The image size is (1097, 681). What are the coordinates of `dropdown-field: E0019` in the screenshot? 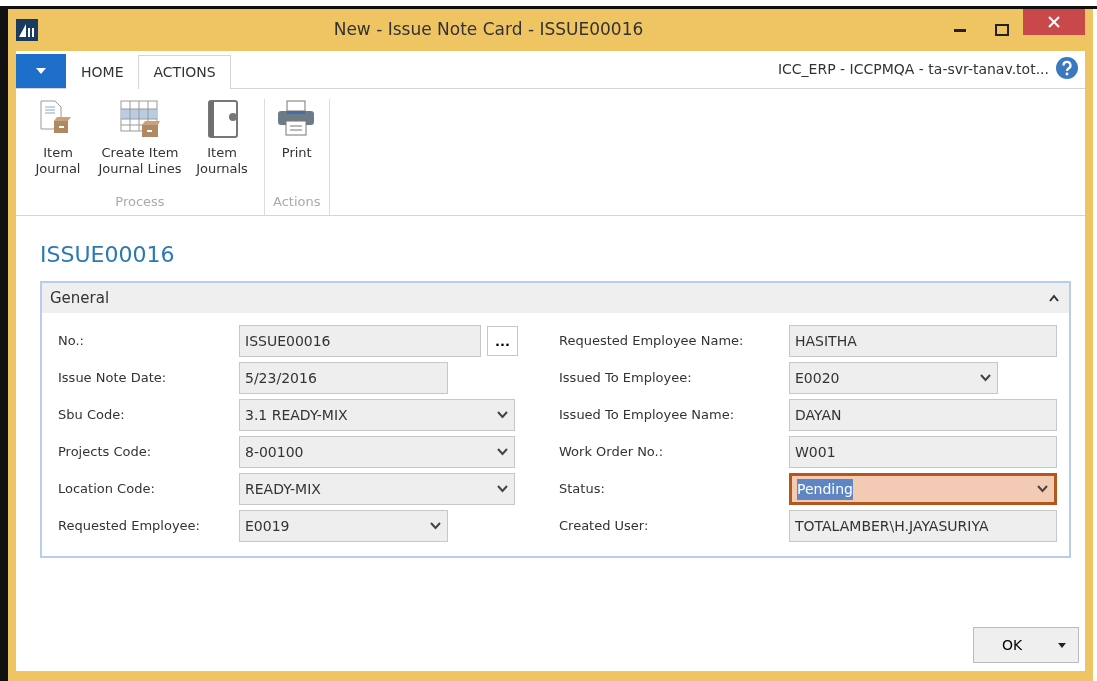 It's located at (343, 526).